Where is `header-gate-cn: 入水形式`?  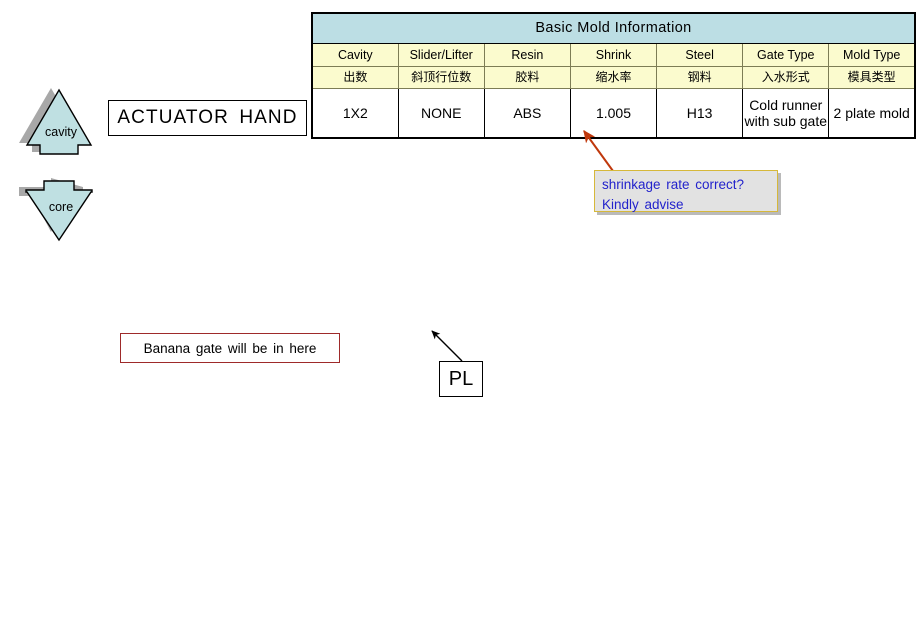
header-gate-cn: 入水形式 is located at coordinates (786, 77).